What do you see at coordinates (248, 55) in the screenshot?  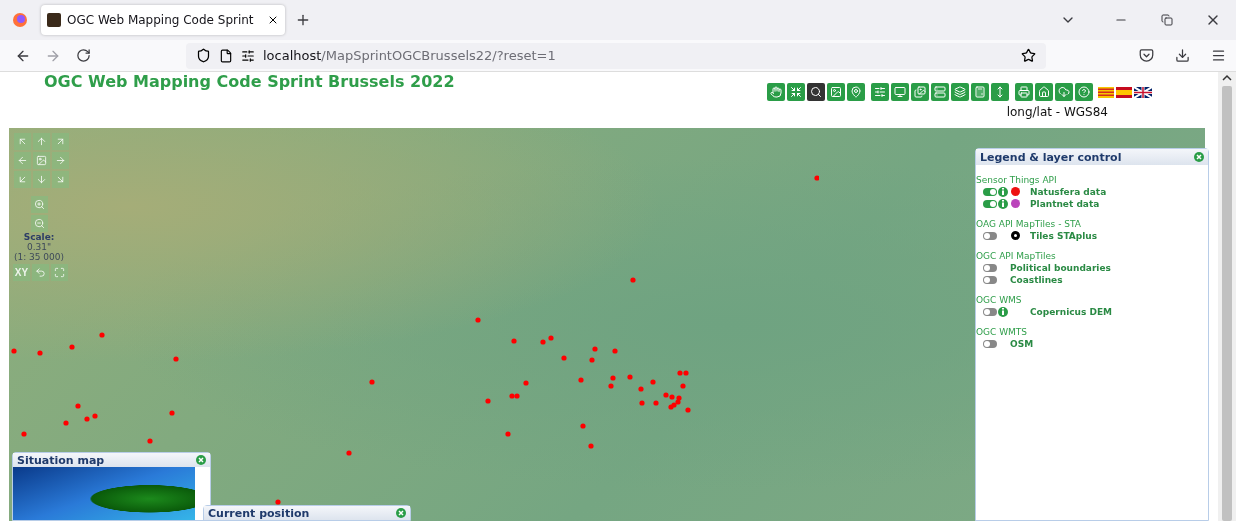 I see `permissions-icon` at bounding box center [248, 55].